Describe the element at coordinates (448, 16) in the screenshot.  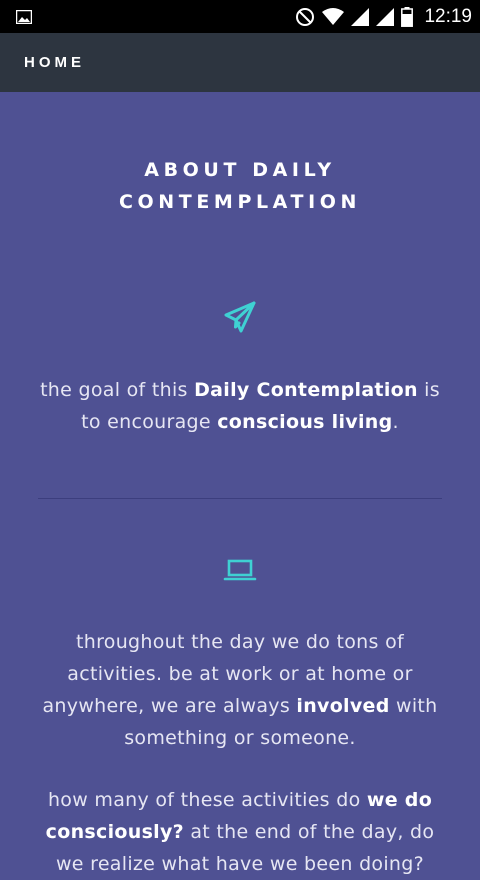
I see `status-time: 12:19` at that location.